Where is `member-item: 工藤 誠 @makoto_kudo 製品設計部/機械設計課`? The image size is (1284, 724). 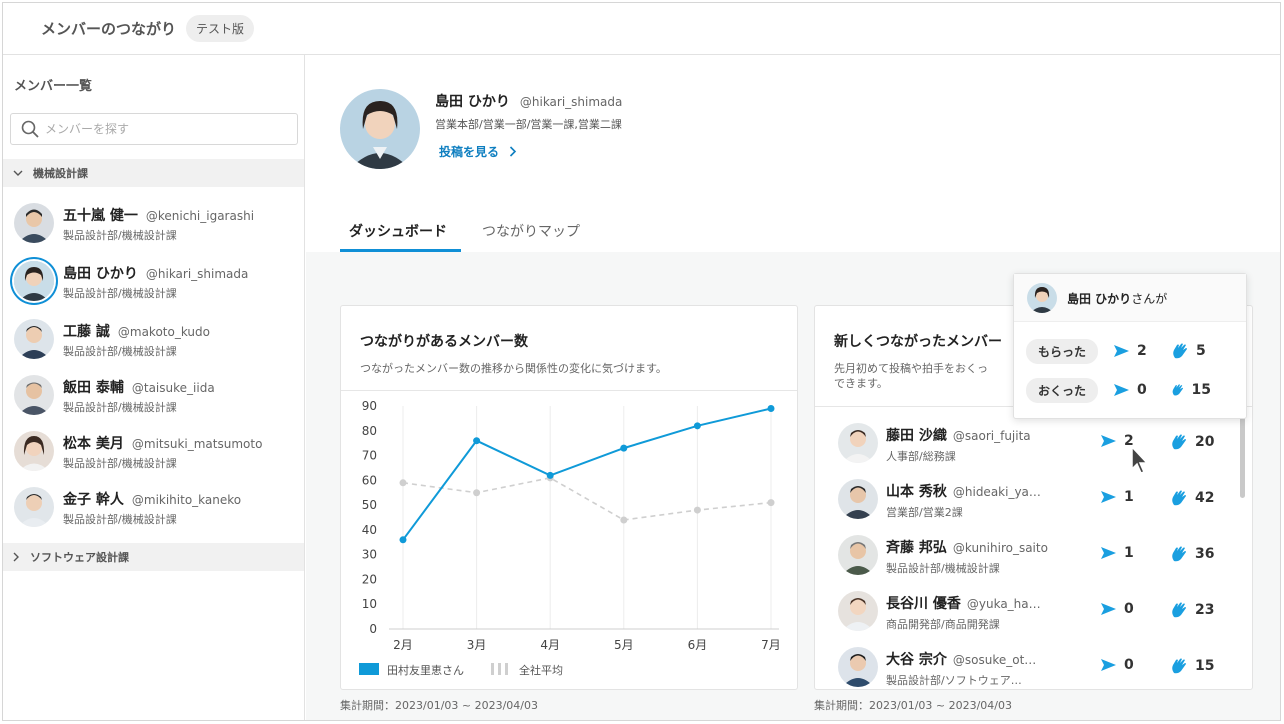 member-item: 工藤 誠 @makoto_kudo 製品設計部/機械設計課 is located at coordinates (153, 340).